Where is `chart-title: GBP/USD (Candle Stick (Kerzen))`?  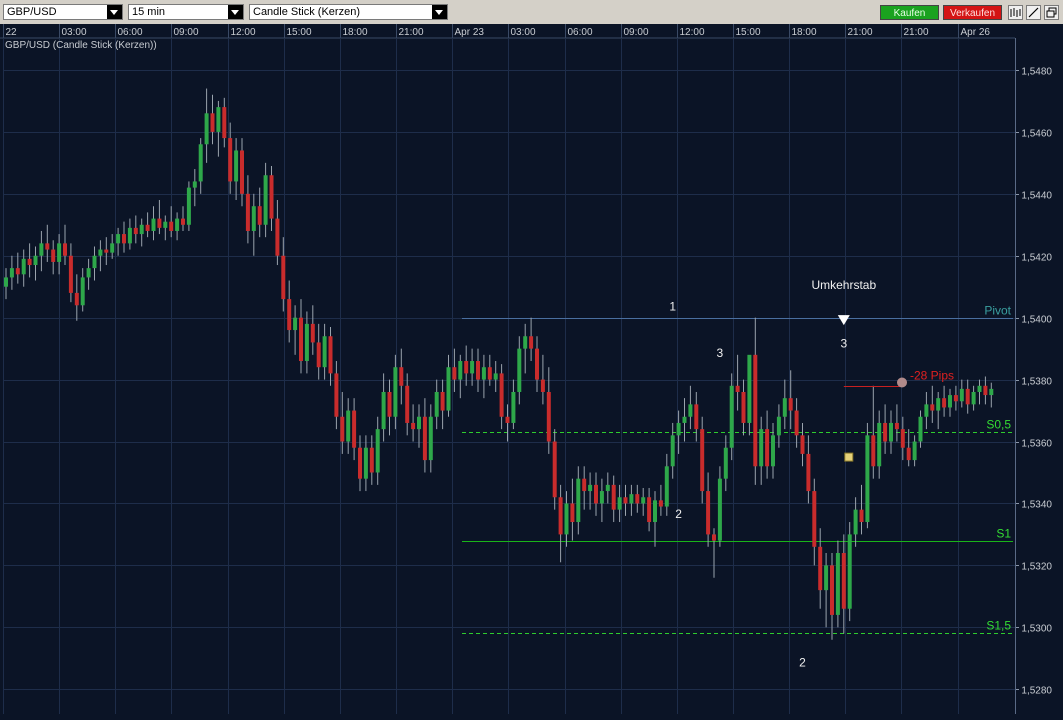
chart-title: GBP/USD (Candle Stick (Kerzen)) is located at coordinates (81, 45).